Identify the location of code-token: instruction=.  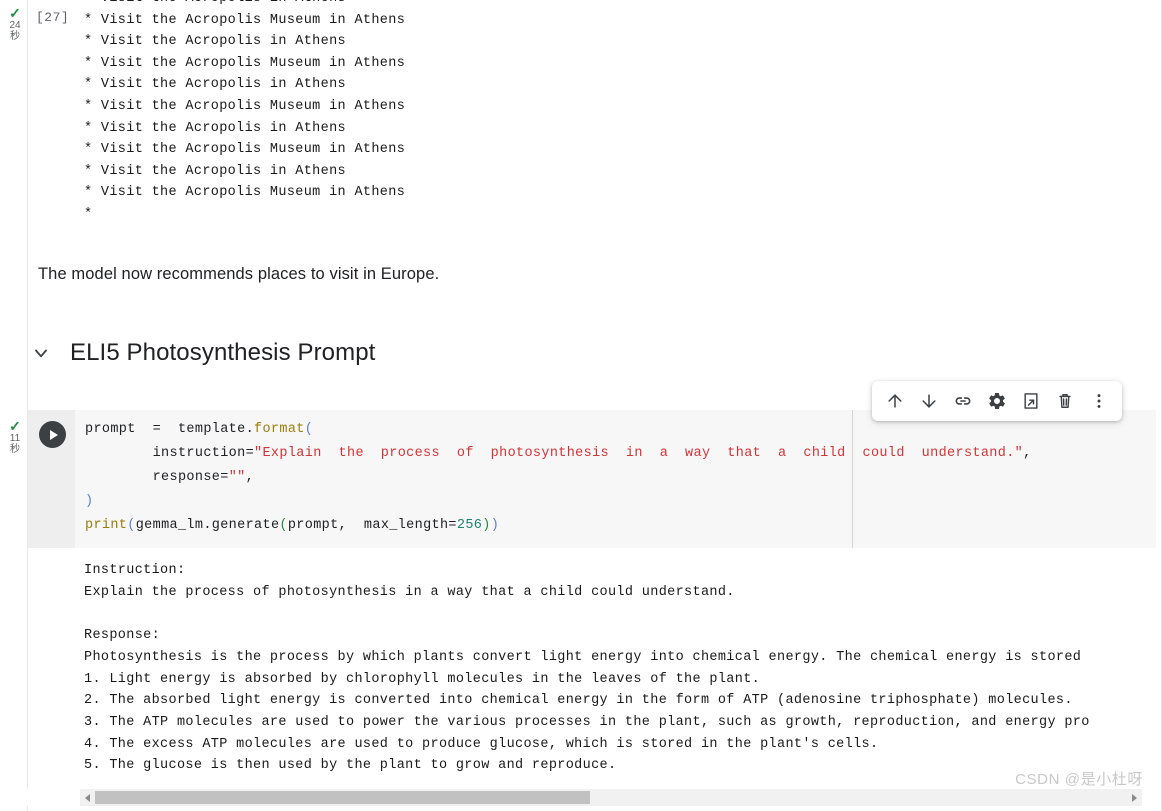
(170, 453).